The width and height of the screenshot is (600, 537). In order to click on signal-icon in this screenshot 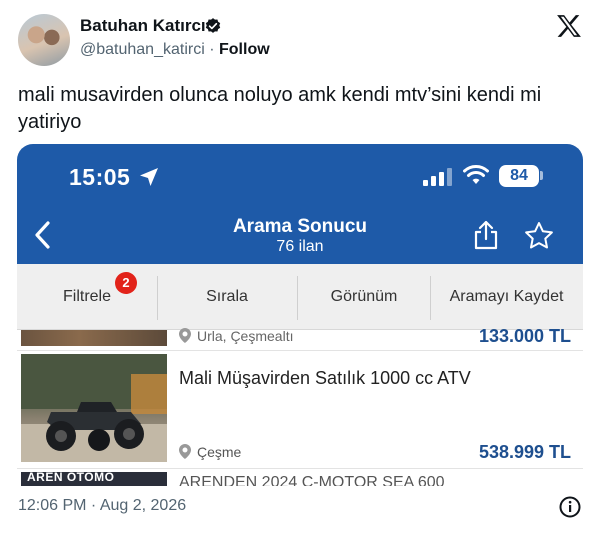, I will do `click(437, 177)`.